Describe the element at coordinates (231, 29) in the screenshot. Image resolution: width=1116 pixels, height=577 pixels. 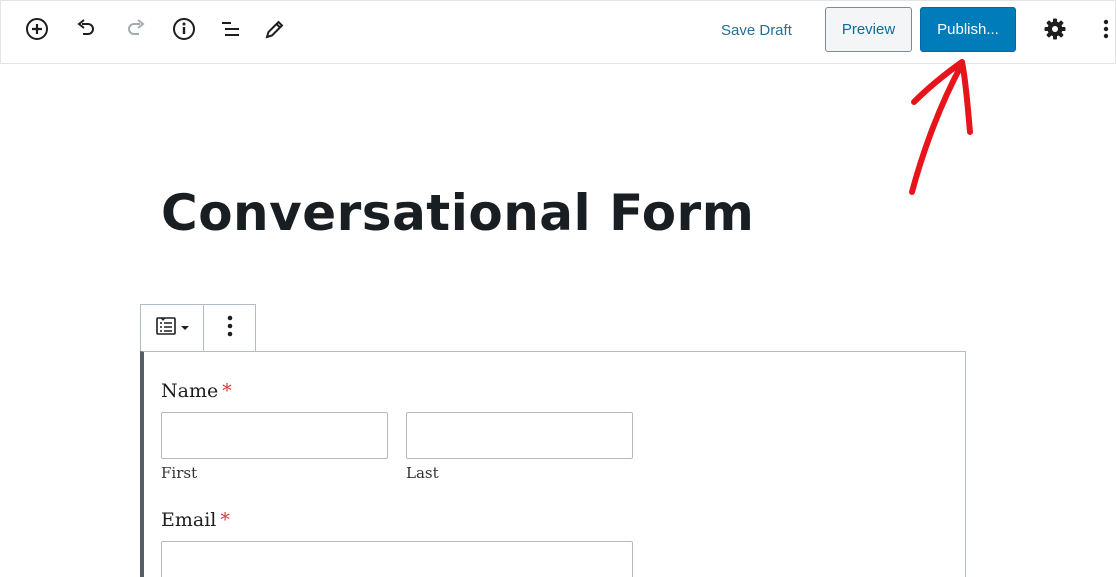
I see `outline-icon` at that location.